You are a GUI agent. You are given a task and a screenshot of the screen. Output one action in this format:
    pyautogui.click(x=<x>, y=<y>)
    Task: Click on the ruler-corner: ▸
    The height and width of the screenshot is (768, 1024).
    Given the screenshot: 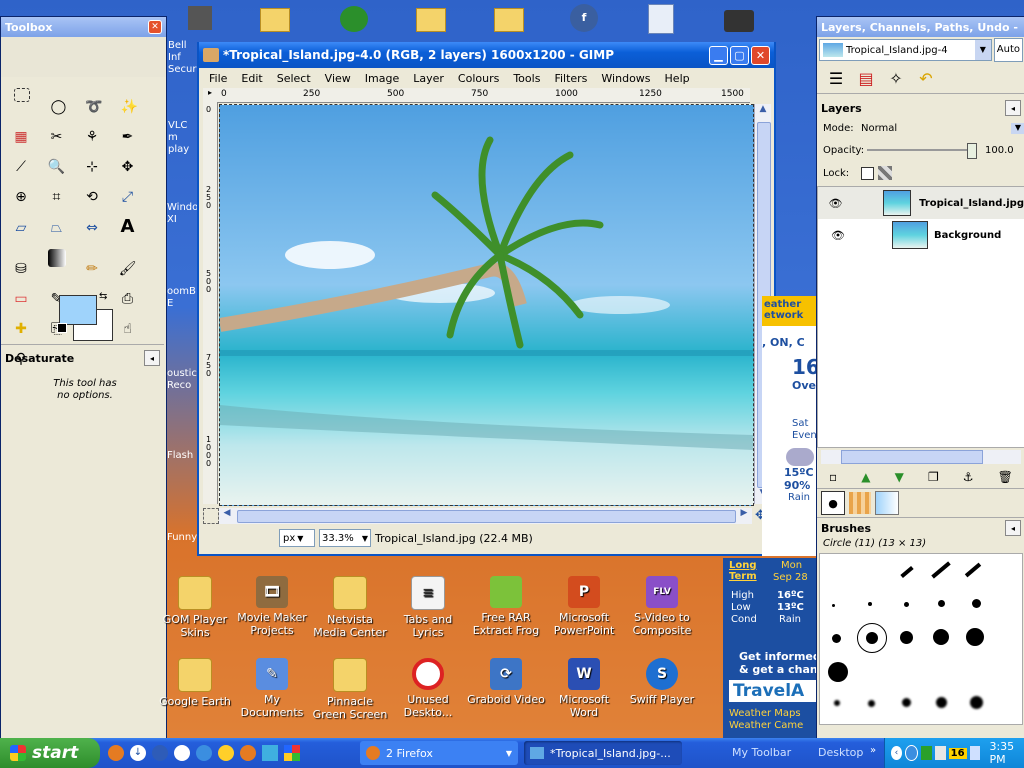 What is the action you would take?
    pyautogui.click(x=210, y=95)
    